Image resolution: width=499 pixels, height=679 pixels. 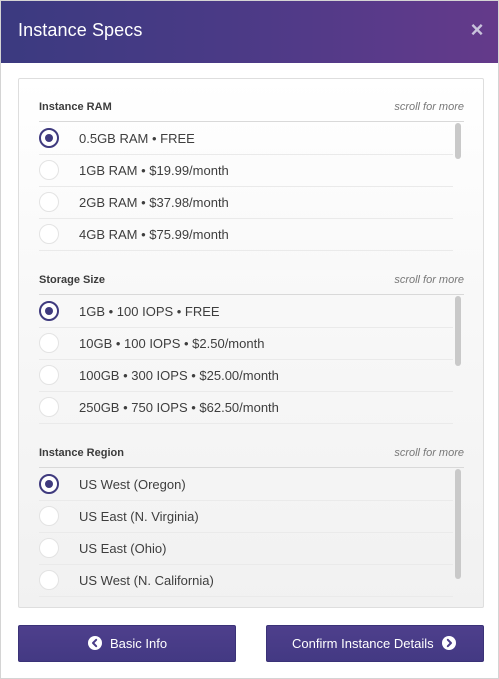 What do you see at coordinates (146, 580) in the screenshot?
I see `option-label: US West (N. California)` at bounding box center [146, 580].